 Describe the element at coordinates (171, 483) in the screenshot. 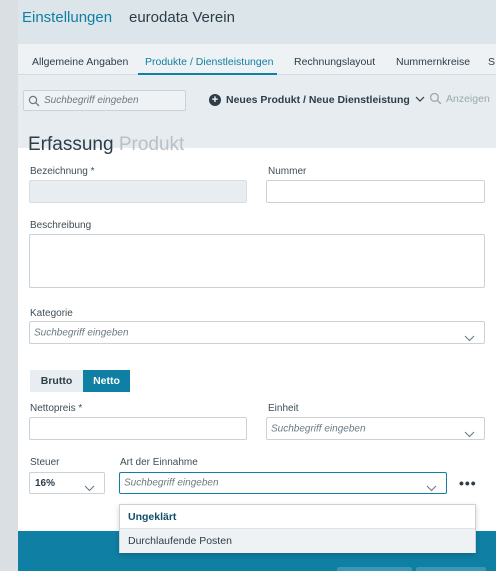

I see `art-der-einnahme-placeholder: Suchbegriff eingeben` at that location.